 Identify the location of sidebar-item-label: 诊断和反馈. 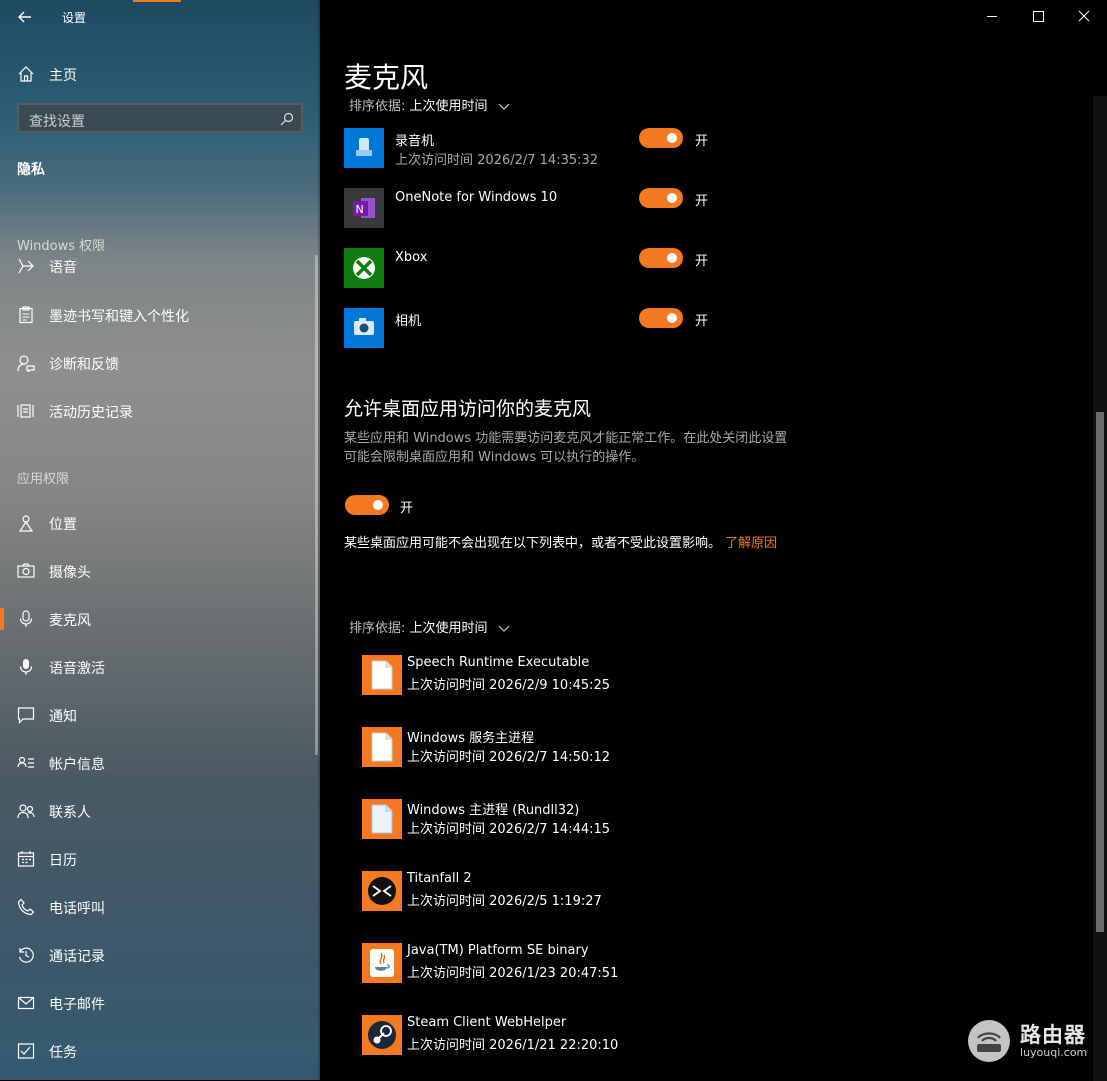
(84, 365).